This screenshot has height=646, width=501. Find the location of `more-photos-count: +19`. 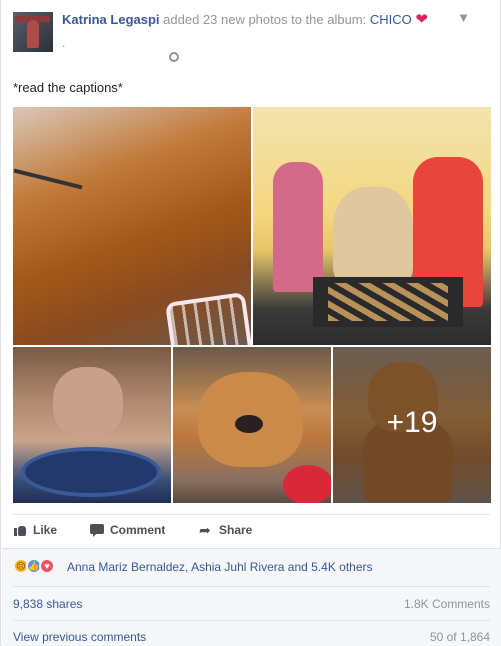

more-photos-count: +19 is located at coordinates (412, 422).